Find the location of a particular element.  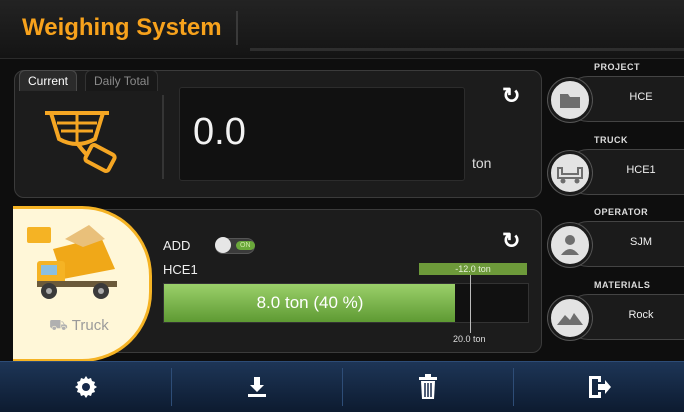

toggle-on-label: ON is located at coordinates (245, 245).